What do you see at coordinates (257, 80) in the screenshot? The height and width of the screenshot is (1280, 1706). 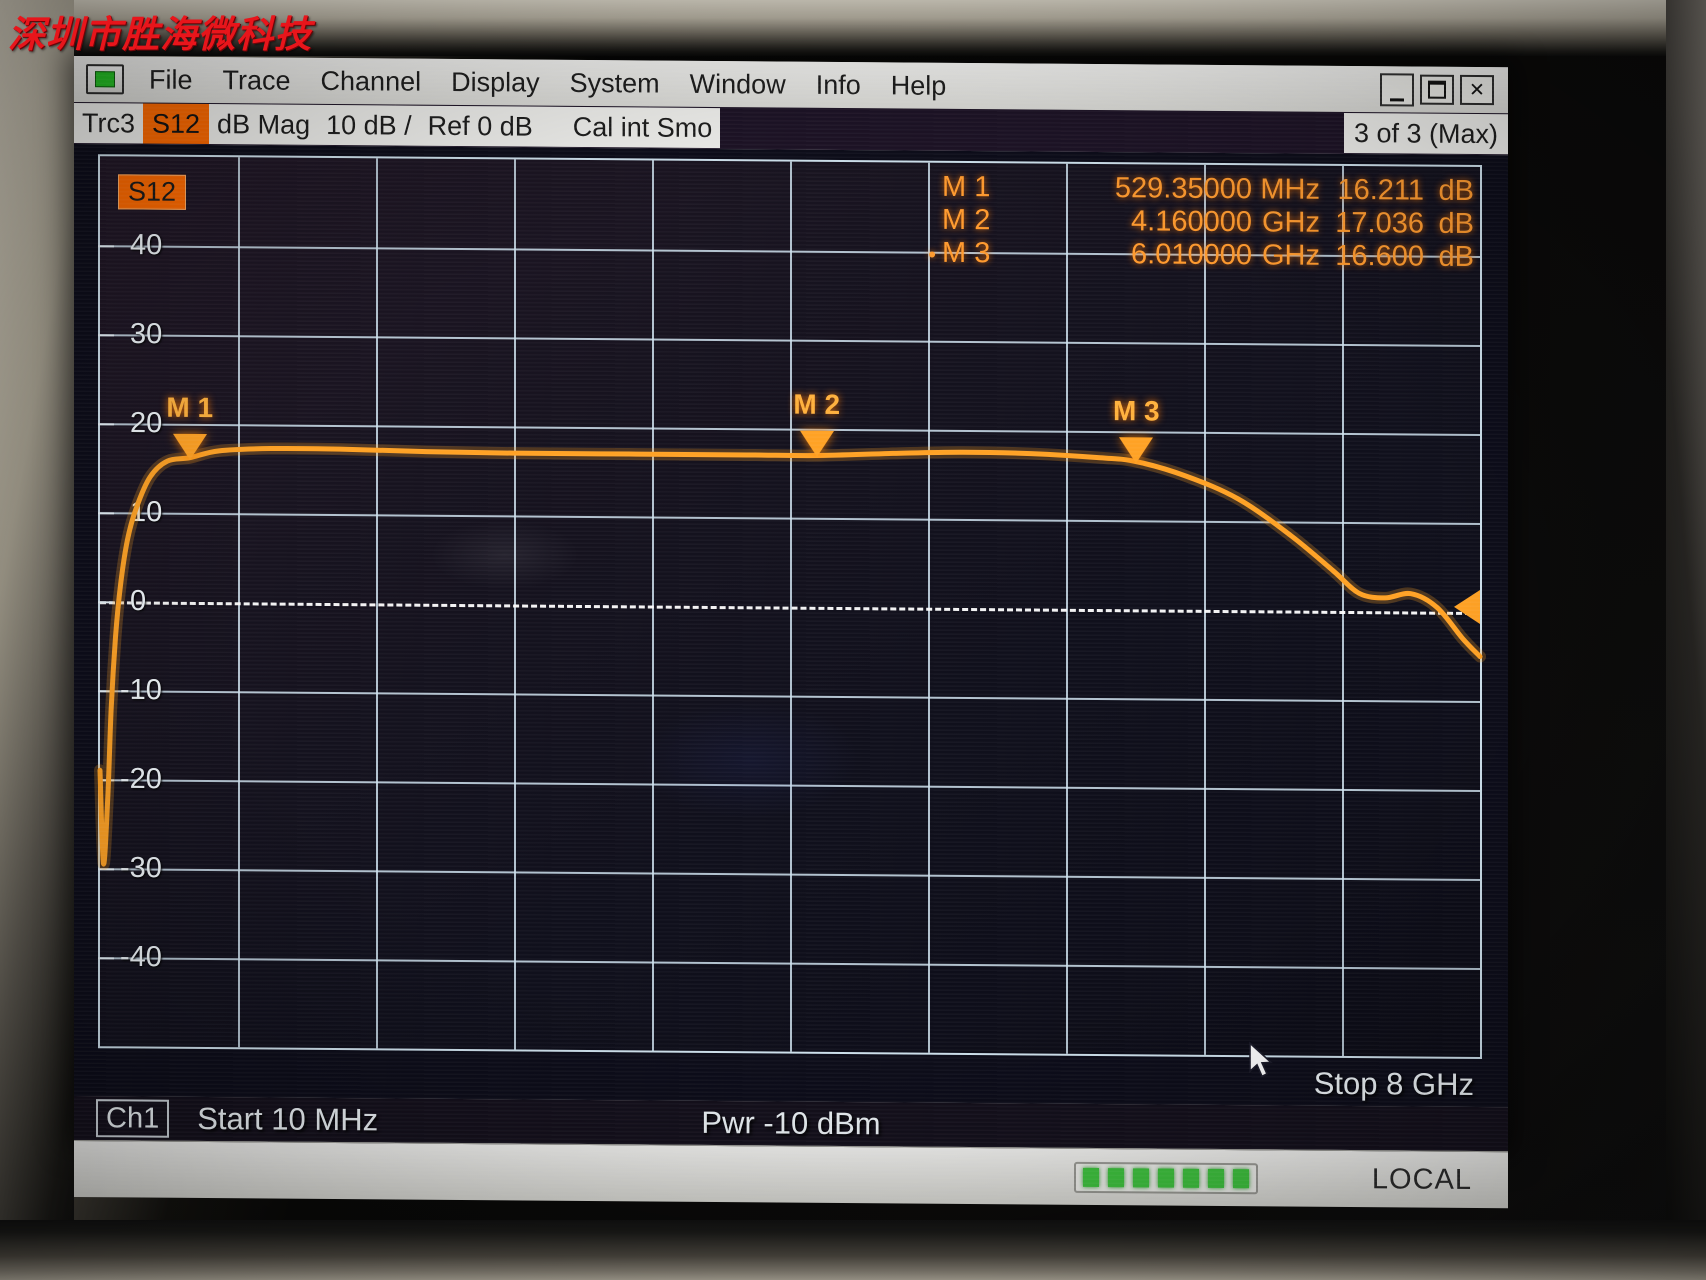 I see `menu-item-trace: Trace` at bounding box center [257, 80].